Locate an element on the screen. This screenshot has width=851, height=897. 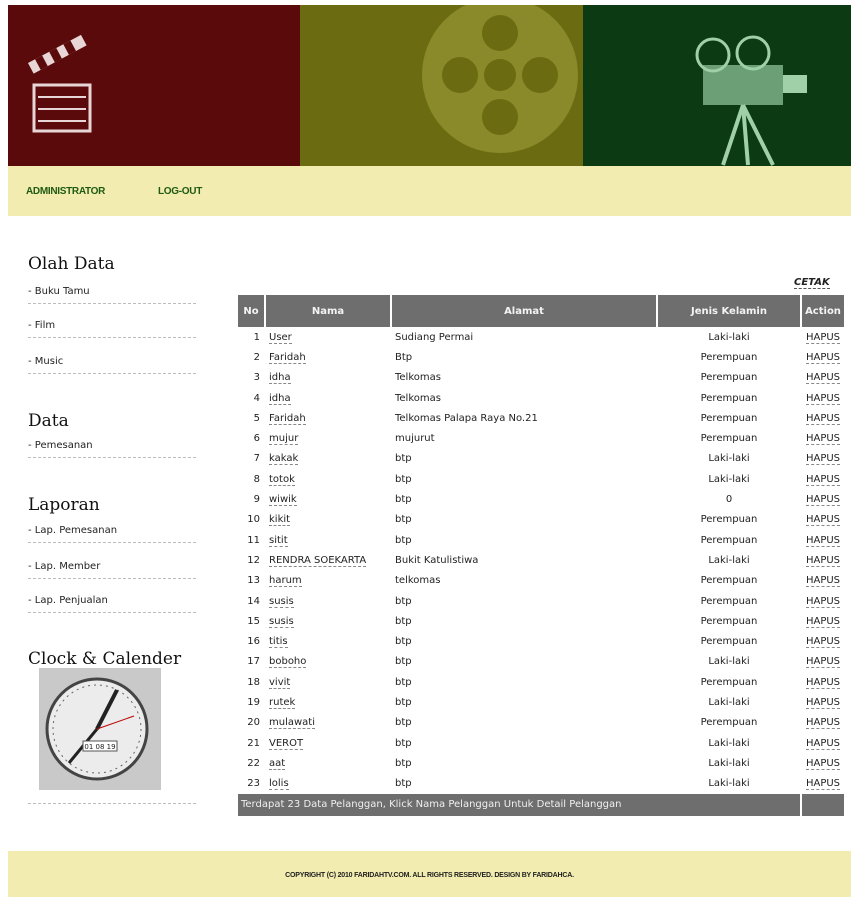
sidebar-item-pemesanan: - Pemesanan is located at coordinates (112, 449).